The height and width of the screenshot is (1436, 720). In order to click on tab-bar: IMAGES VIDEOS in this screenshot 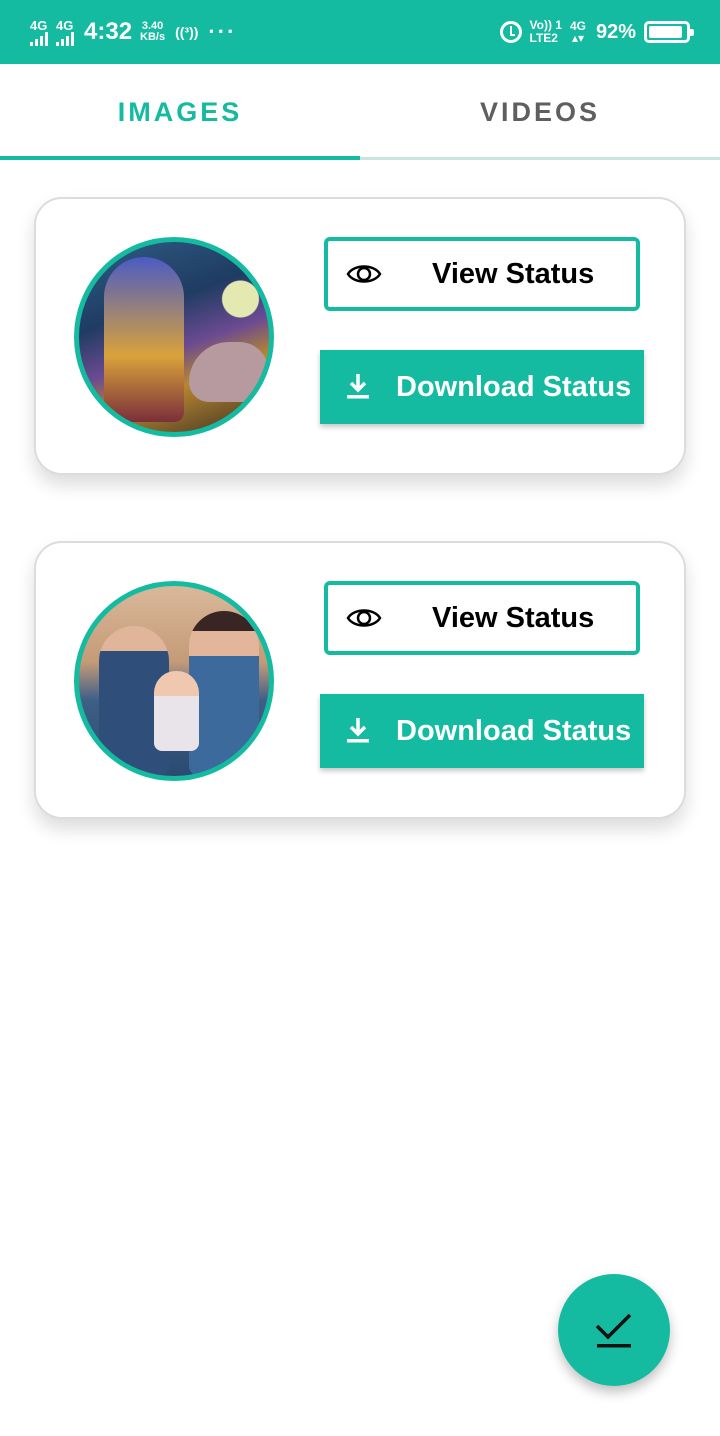, I will do `click(360, 112)`.